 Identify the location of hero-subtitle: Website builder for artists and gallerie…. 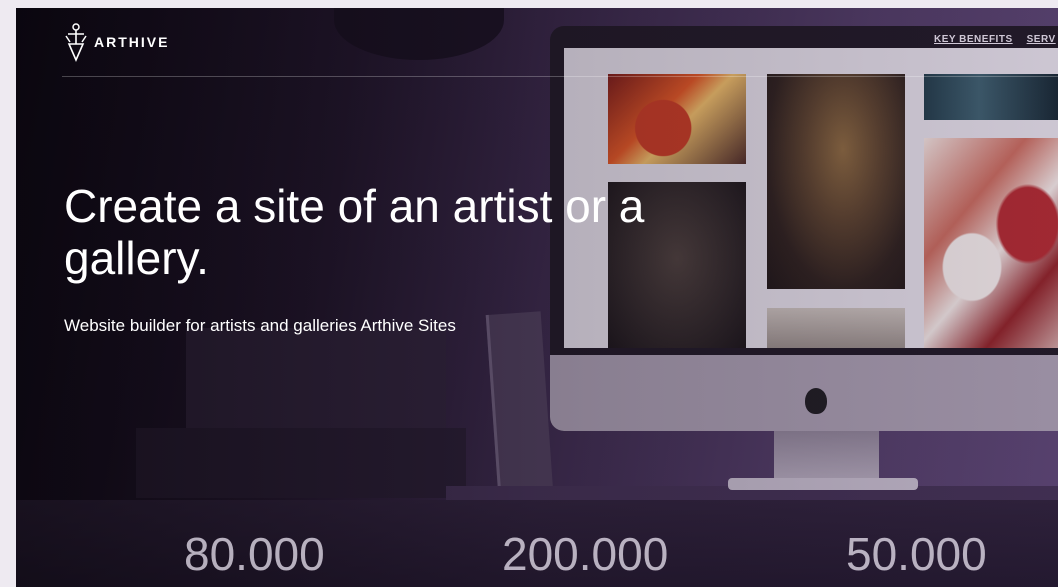
(260, 325).